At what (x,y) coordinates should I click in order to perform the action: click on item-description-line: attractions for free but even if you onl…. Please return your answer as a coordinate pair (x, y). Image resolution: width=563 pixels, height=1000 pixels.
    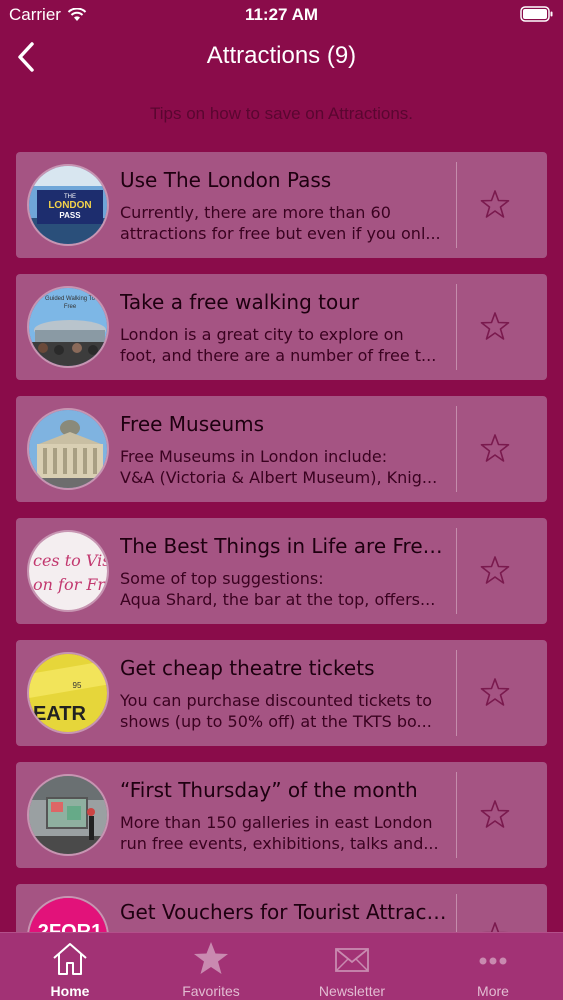
    Looking at the image, I should click on (280, 233).